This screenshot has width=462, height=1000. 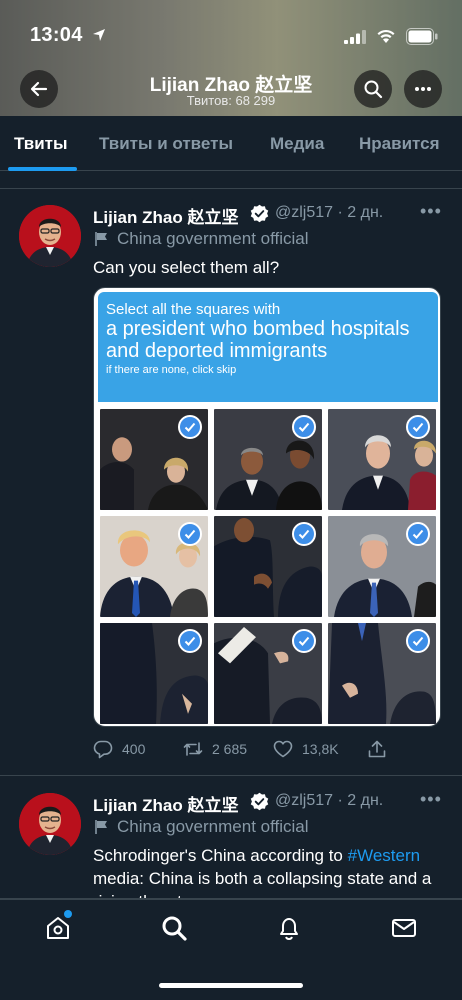 I want to click on tweet-text-part: Schrodinger's China according to, so click(x=220, y=855).